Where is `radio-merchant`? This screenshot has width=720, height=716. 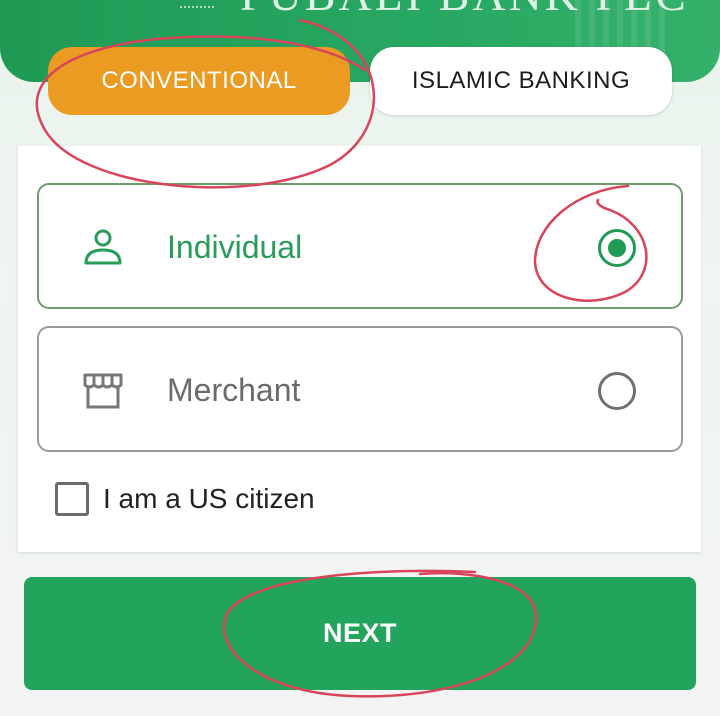
radio-merchant is located at coordinates (617, 391).